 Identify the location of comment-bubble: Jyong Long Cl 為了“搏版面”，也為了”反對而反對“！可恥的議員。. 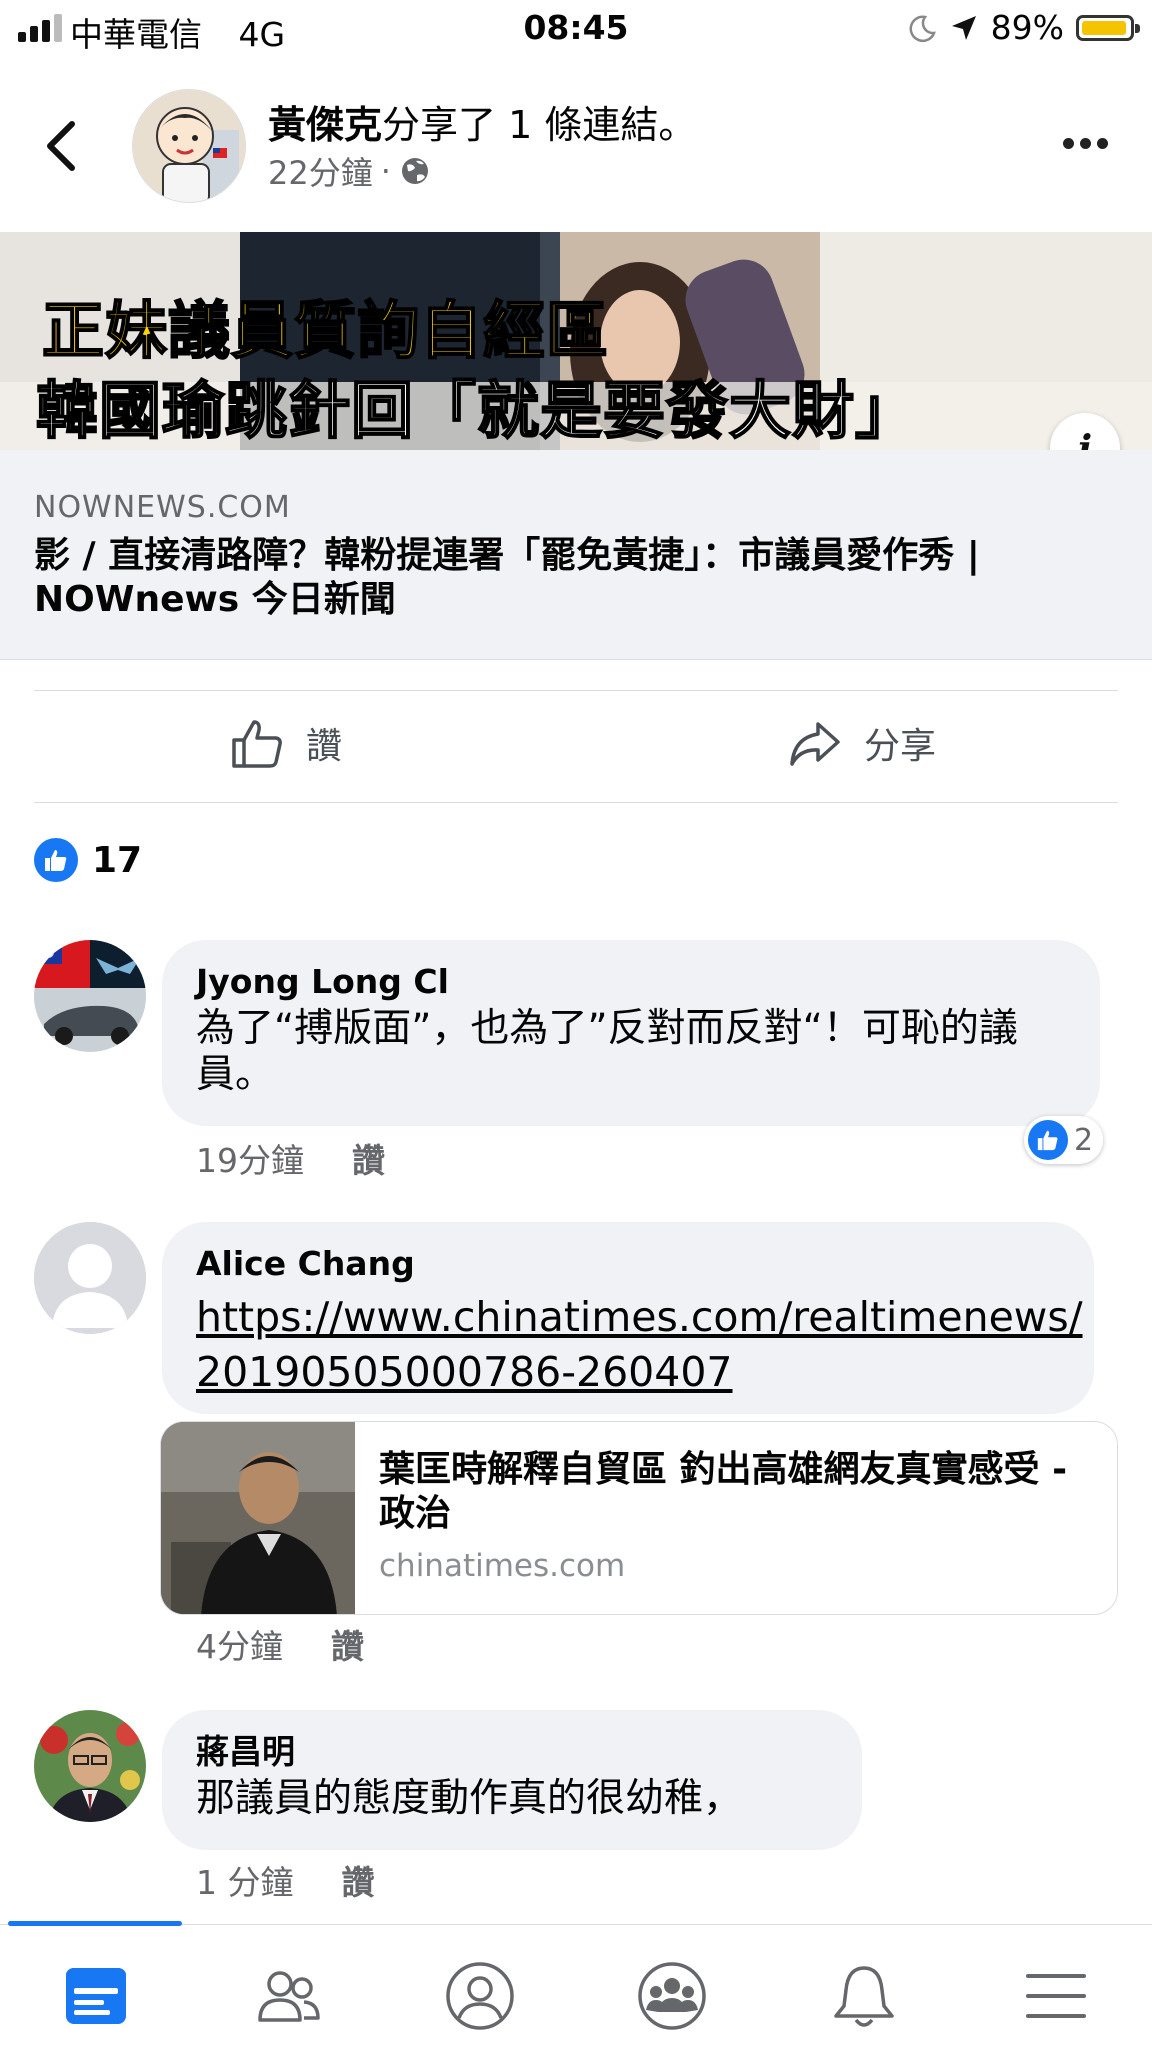
(631, 1033).